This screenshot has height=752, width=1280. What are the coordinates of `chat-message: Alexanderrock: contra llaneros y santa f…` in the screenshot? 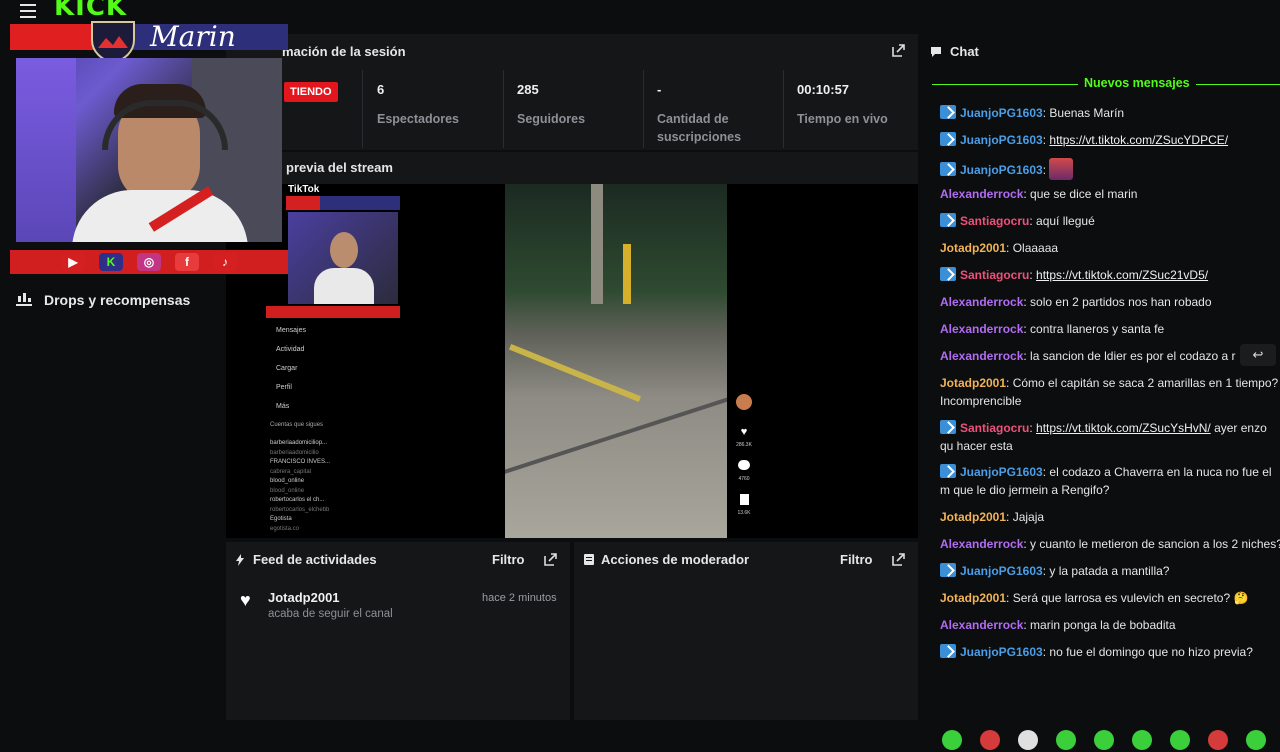 It's located at (1110, 329).